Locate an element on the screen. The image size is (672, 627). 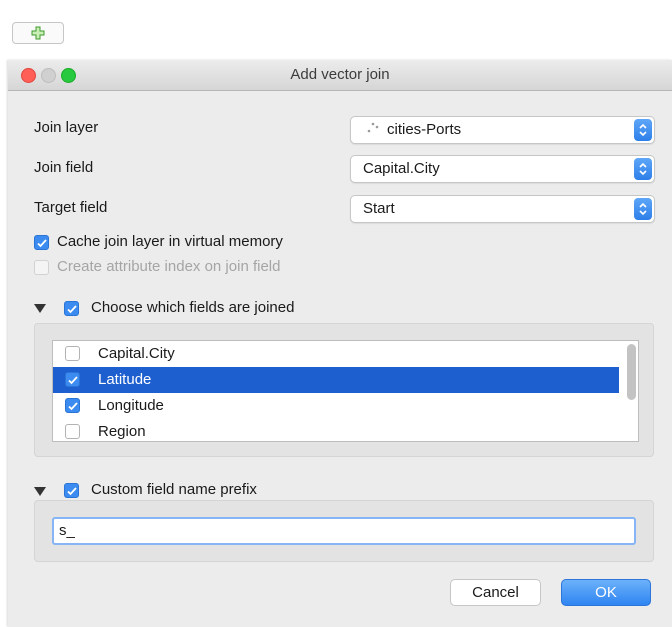
fields-group-collapse-icon is located at coordinates (40, 308).